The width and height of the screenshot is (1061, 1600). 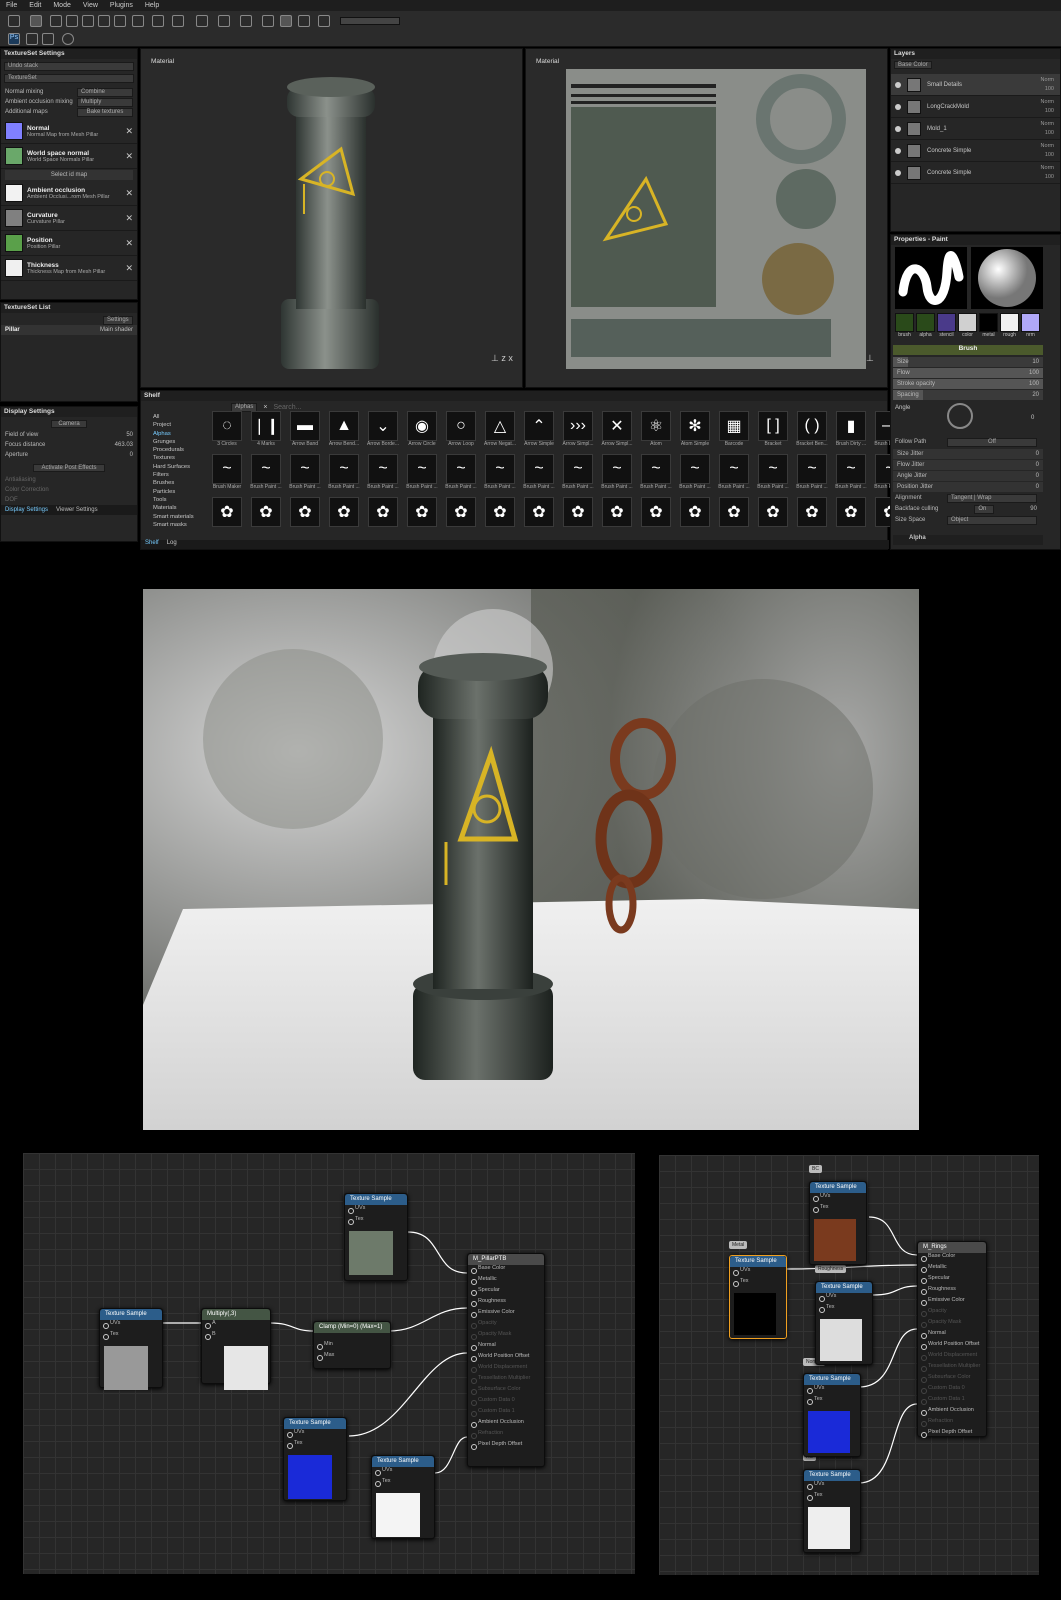 I want to click on ao-mixing-select: Multiply, so click(x=105, y=102).